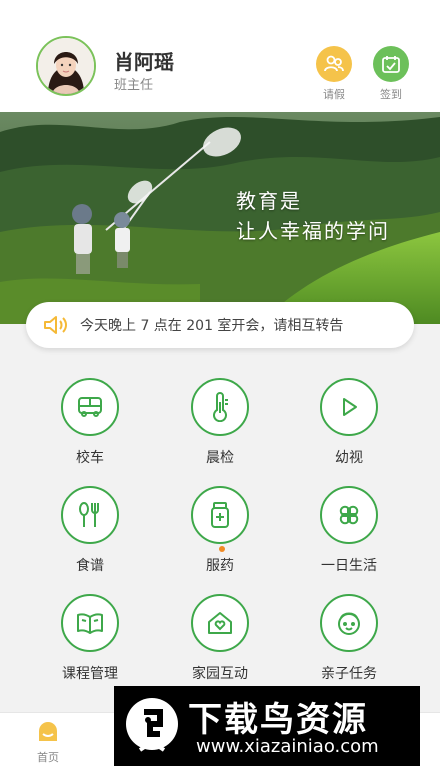  I want to click on notice-bar: 今天晚上 7 点在 201 室开会，请相互转告, so click(220, 325).